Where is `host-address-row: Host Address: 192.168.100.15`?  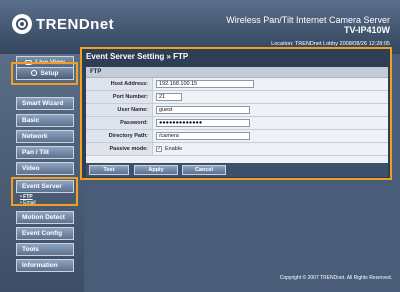 host-address-row: Host Address: 192.168.100.15 is located at coordinates (237, 84).